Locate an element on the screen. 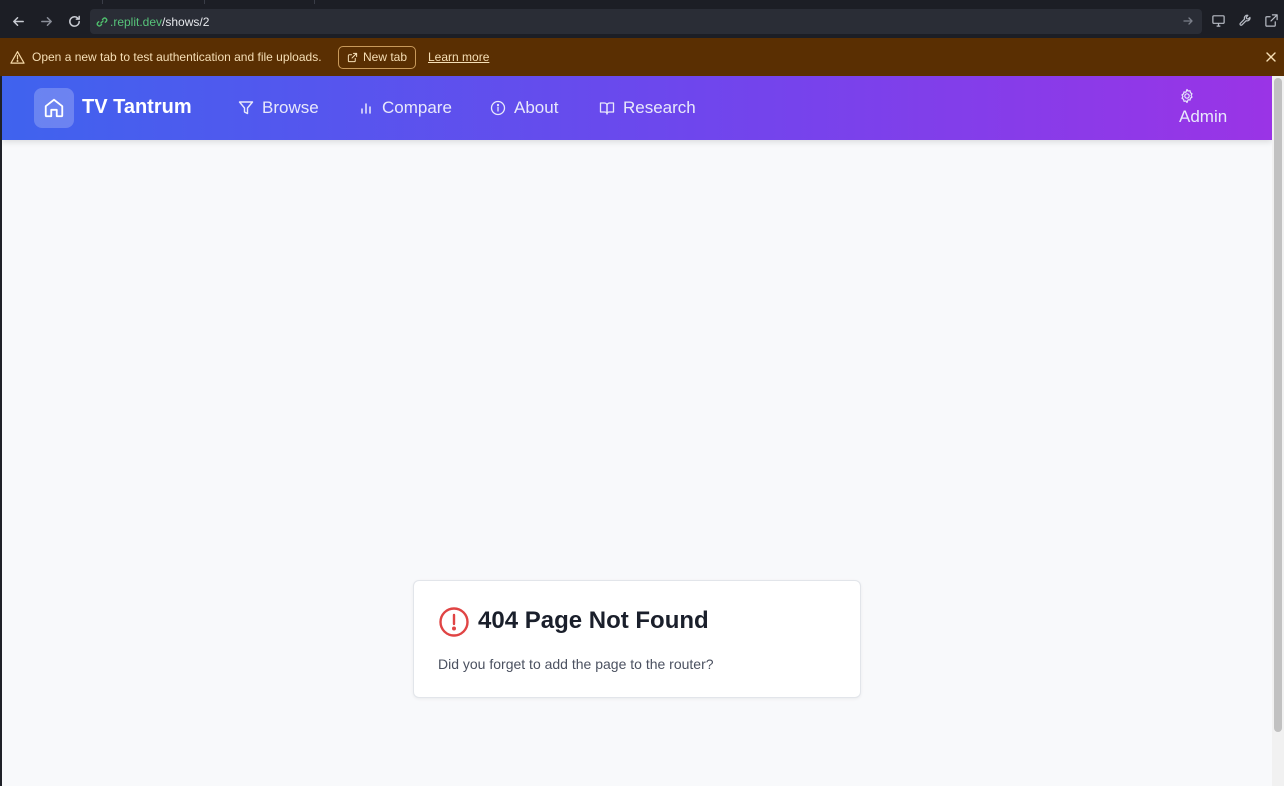 The height and width of the screenshot is (786, 1284). close-icon is located at coordinates (1271, 57).